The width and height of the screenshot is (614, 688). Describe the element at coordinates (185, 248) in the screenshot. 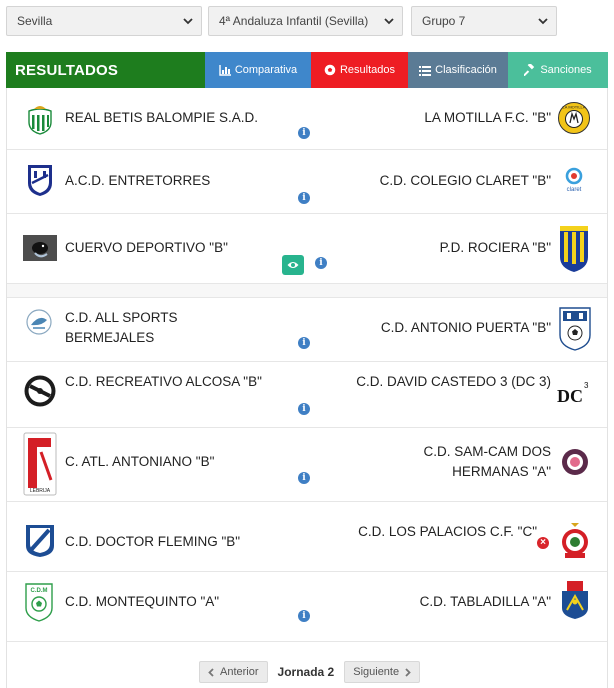

I see `home-team: CUERVO DEPORTIVO "B"` at that location.